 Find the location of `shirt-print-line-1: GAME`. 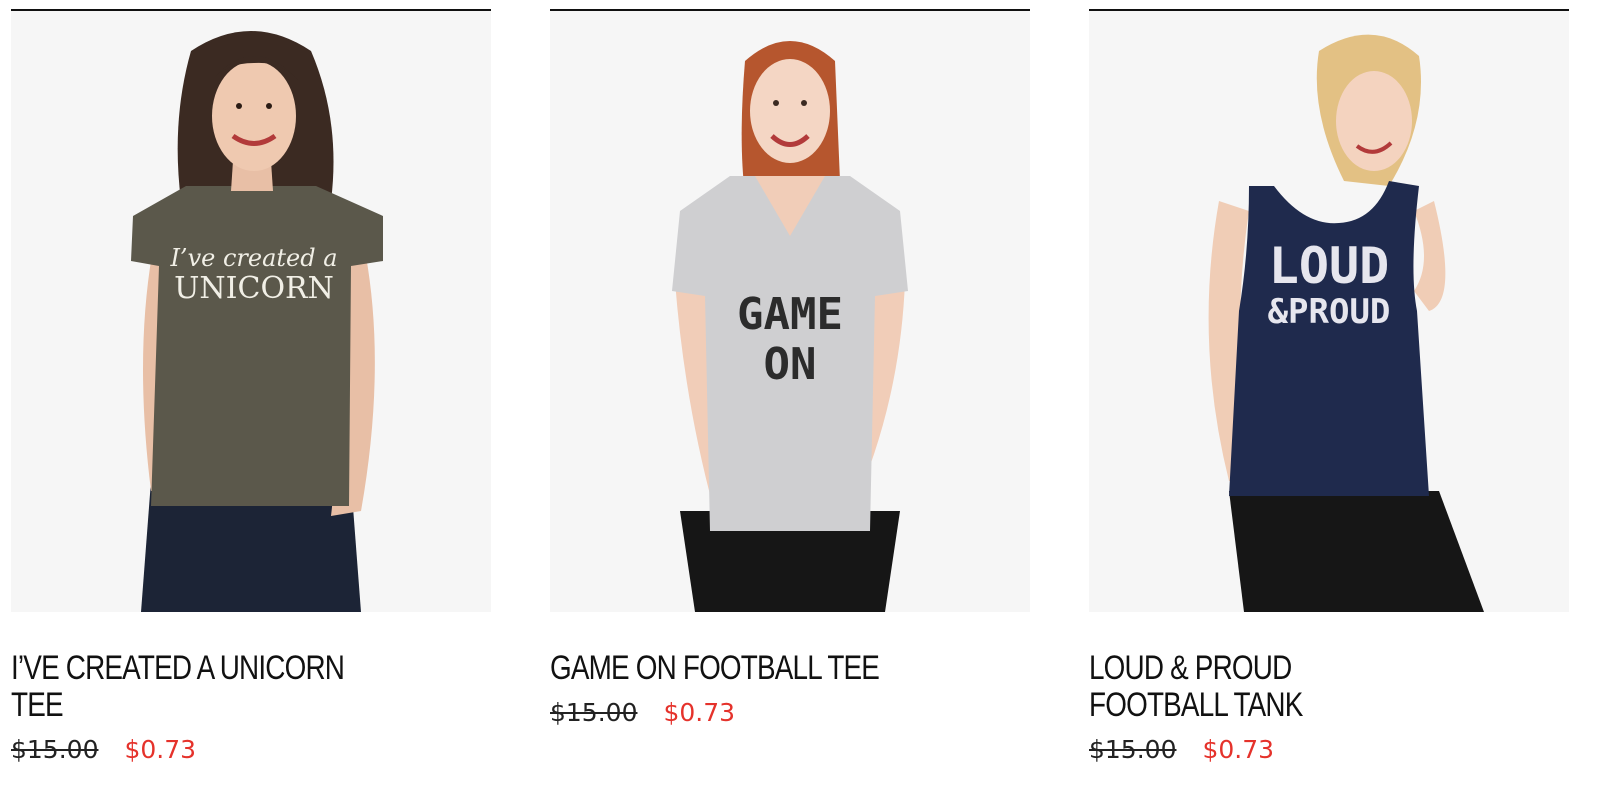

shirt-print-line-1: GAME is located at coordinates (790, 314).